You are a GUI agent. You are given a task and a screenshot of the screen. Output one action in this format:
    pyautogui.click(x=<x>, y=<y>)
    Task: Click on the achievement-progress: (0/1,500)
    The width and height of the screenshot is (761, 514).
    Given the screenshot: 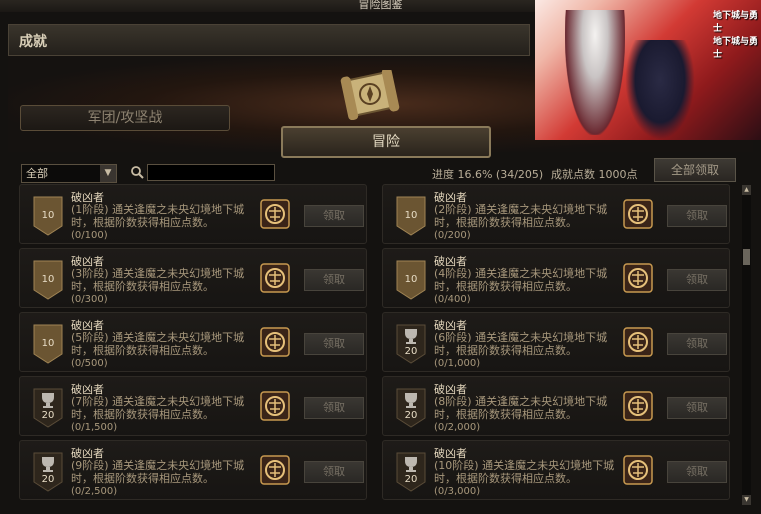 What is the action you would take?
    pyautogui.click(x=94, y=427)
    